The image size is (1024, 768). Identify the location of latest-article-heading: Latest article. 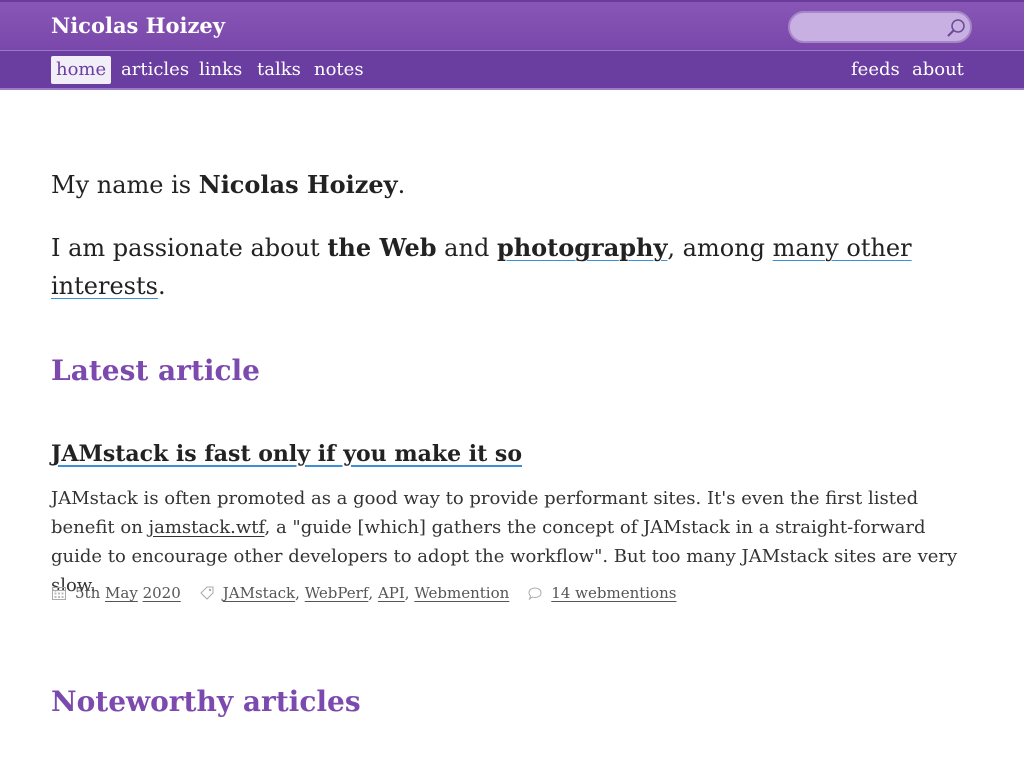
(155, 370).